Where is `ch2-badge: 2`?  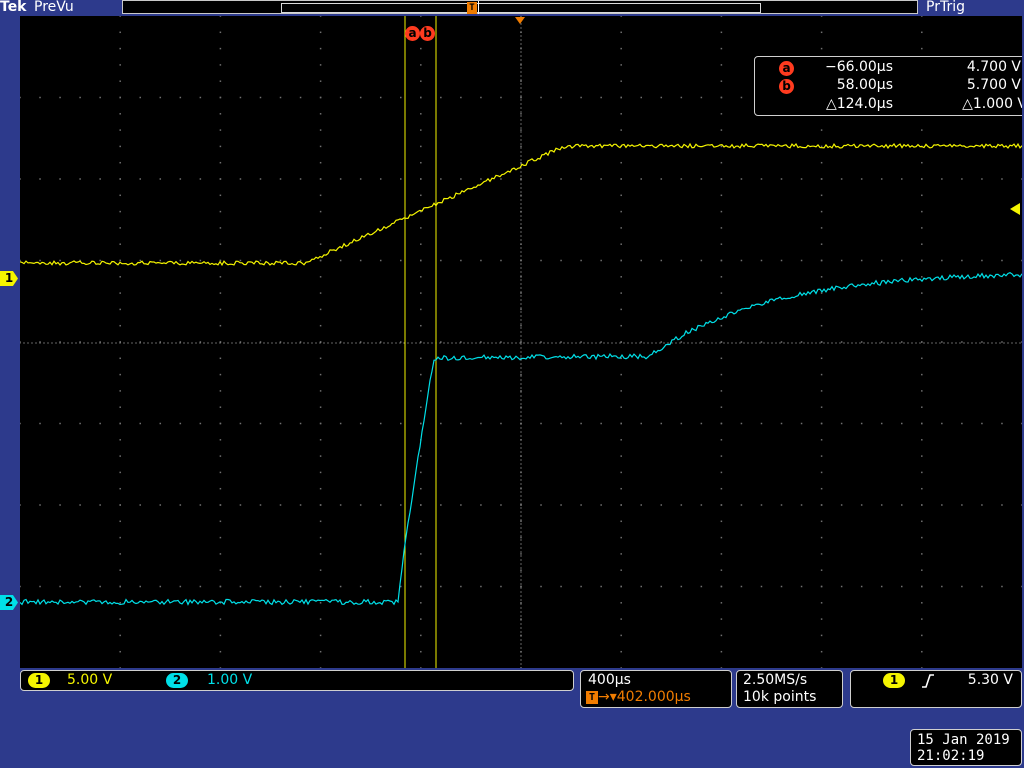 ch2-badge: 2 is located at coordinates (177, 680).